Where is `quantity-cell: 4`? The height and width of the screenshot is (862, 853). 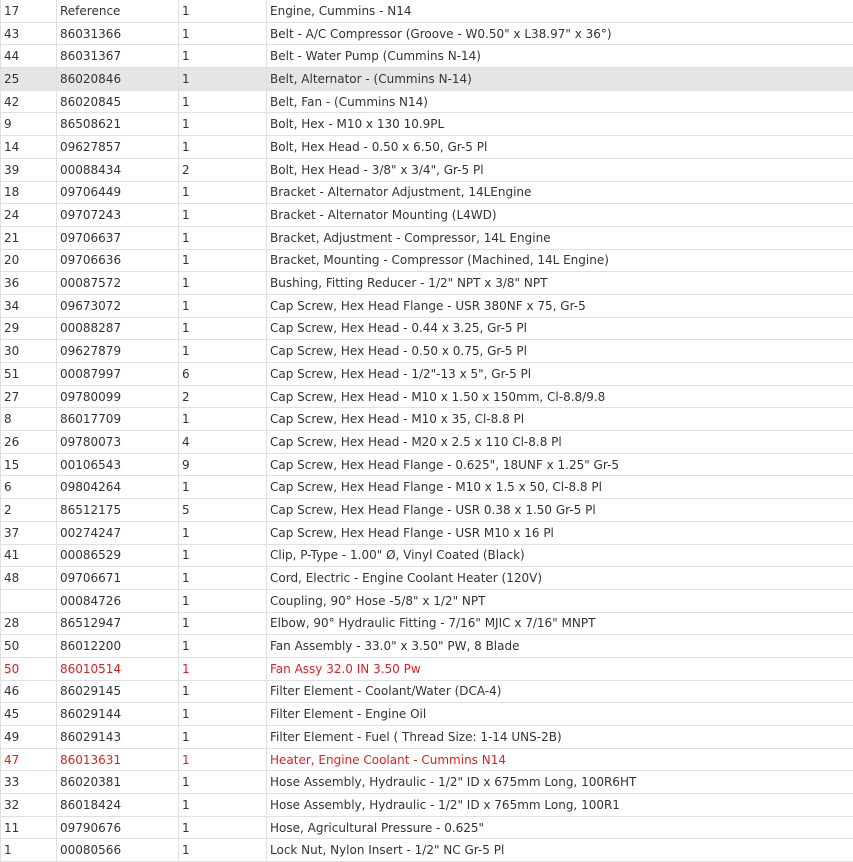
quantity-cell: 4 is located at coordinates (223, 442).